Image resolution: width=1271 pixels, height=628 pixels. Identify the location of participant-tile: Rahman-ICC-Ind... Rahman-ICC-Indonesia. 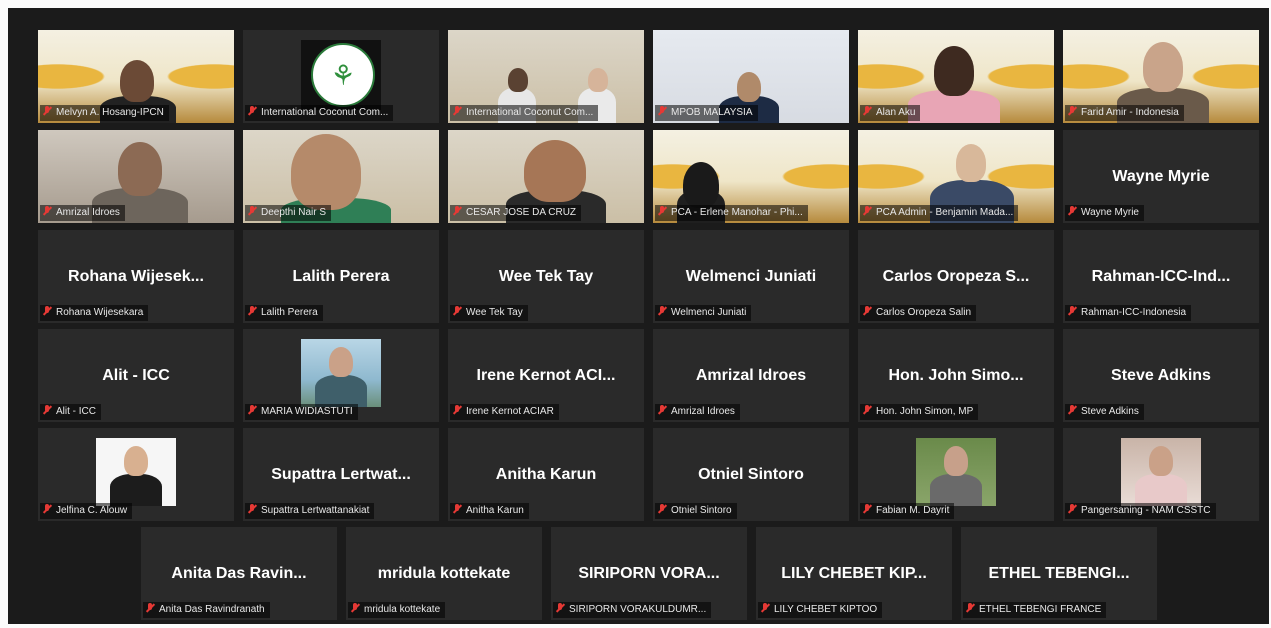
(1161, 276).